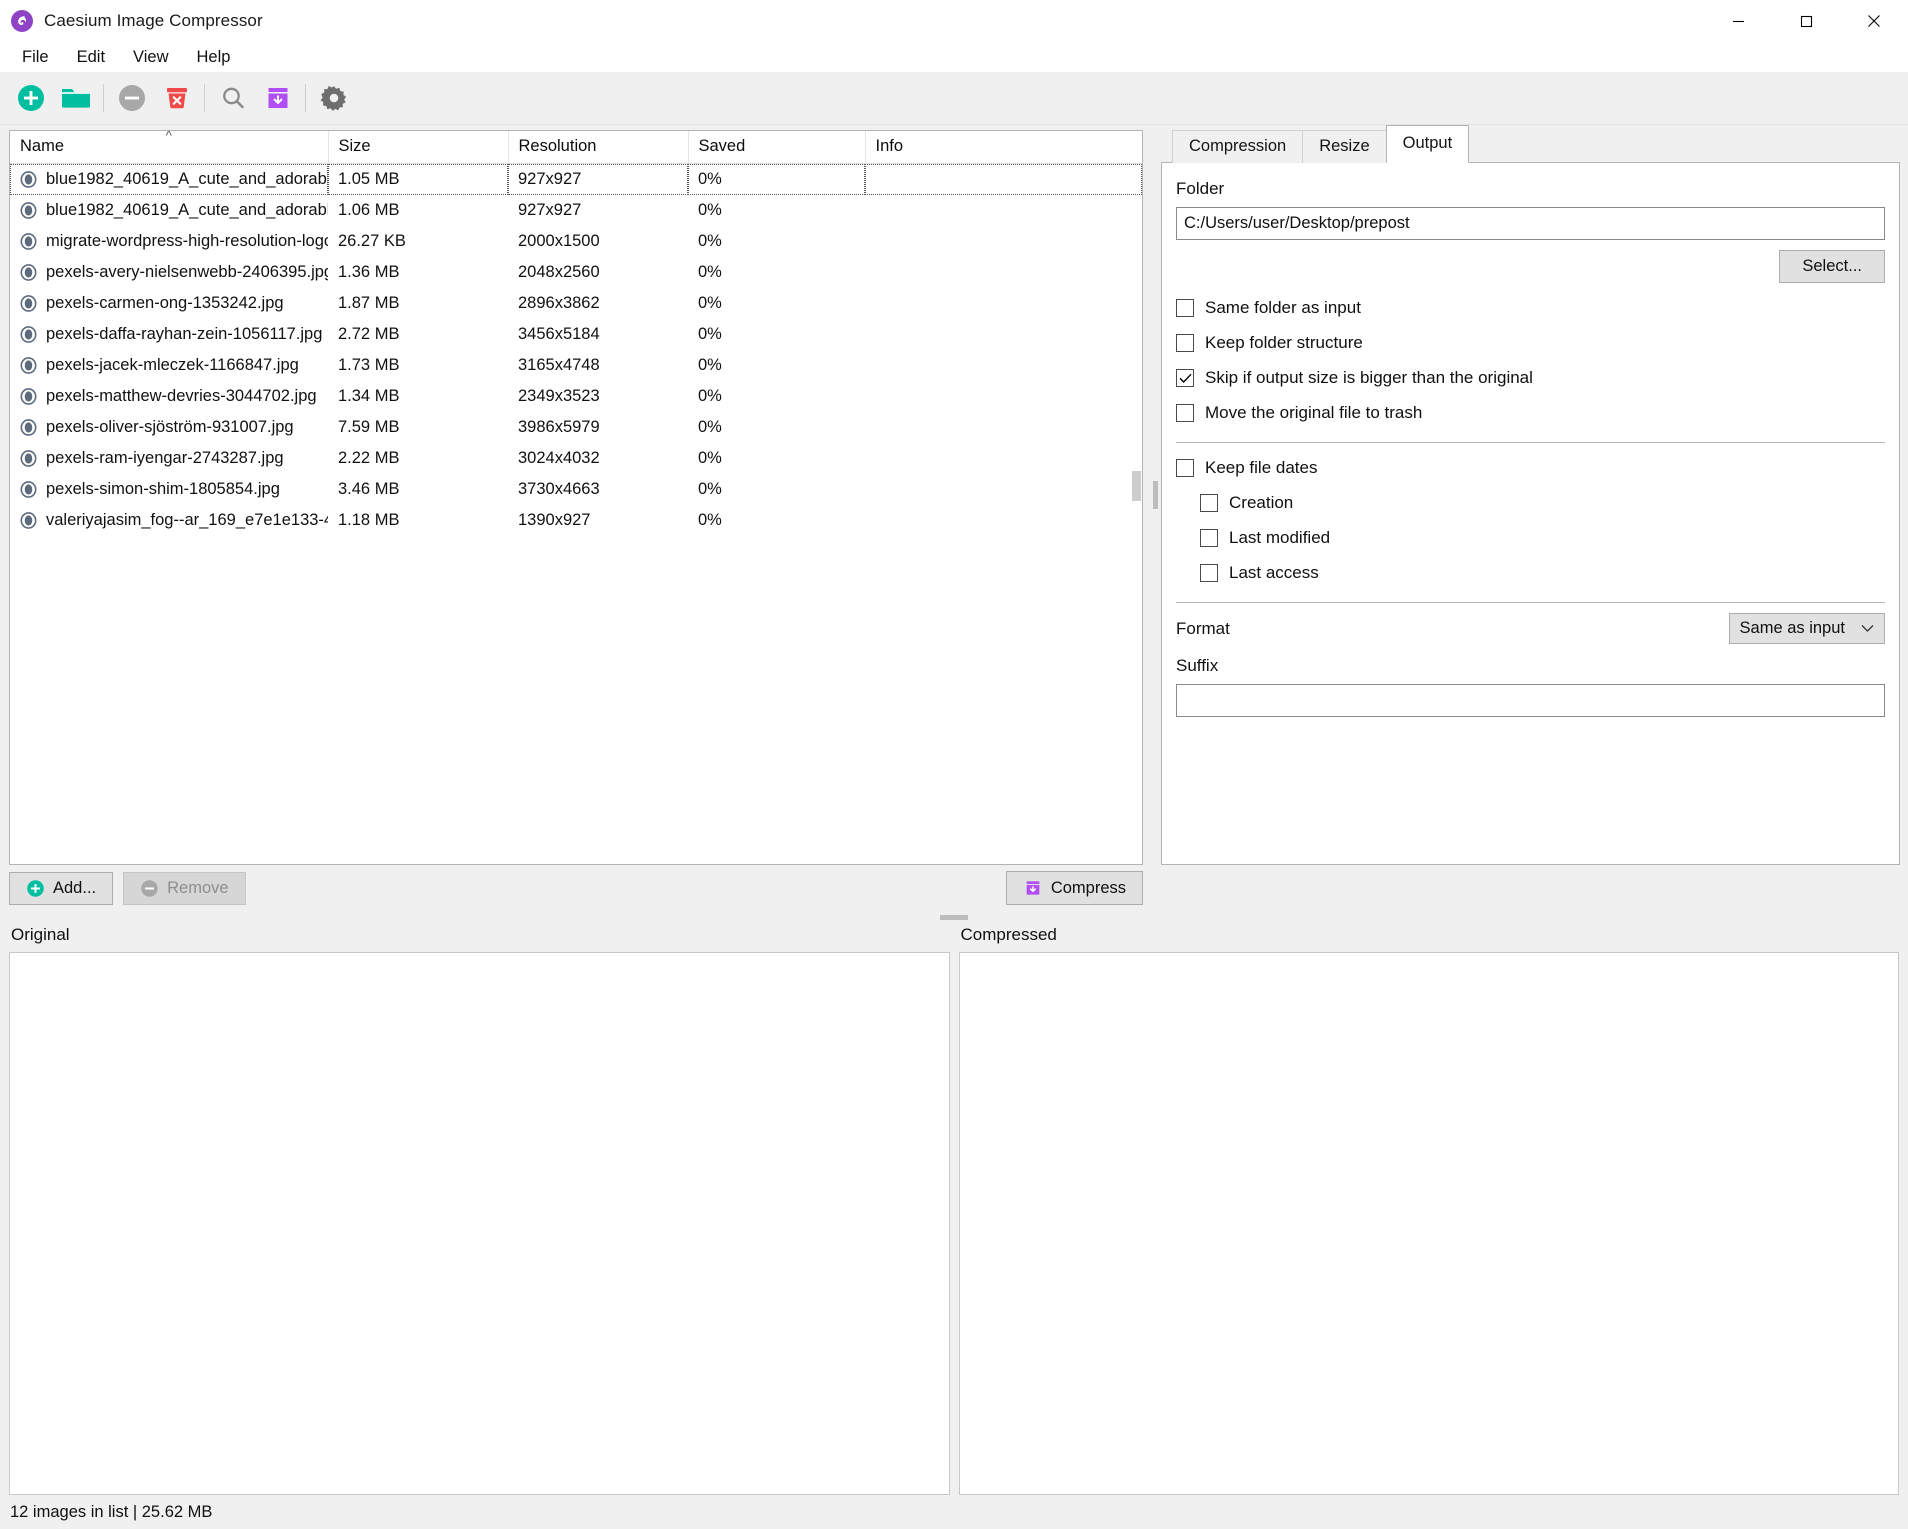 The height and width of the screenshot is (1529, 1908). I want to click on file-name-text: pexels-daffa-rayhan-zein-1056117.jpg, so click(184, 334).